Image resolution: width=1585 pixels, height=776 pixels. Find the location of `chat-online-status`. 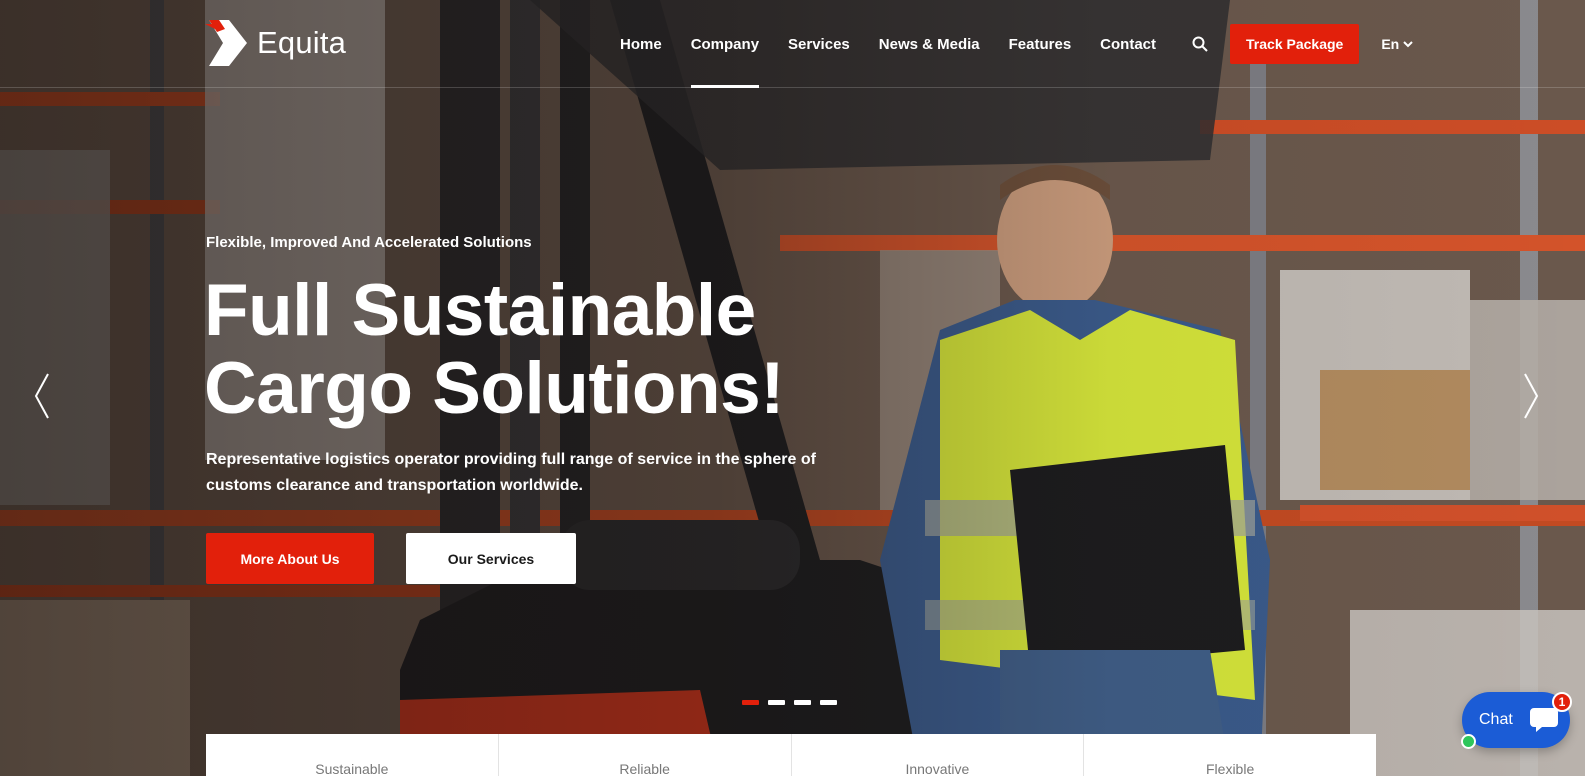

chat-online-status is located at coordinates (1468, 741).